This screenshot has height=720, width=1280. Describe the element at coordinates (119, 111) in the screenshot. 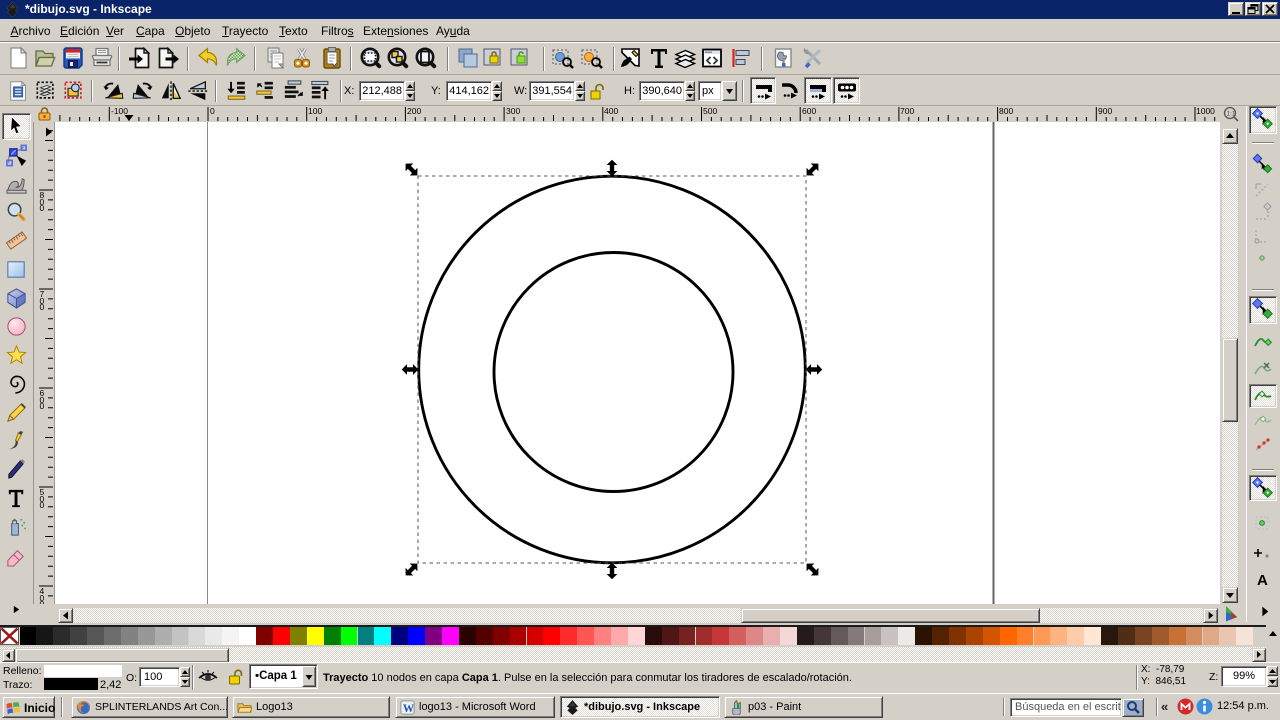

I see `svg-text: -100` at that location.